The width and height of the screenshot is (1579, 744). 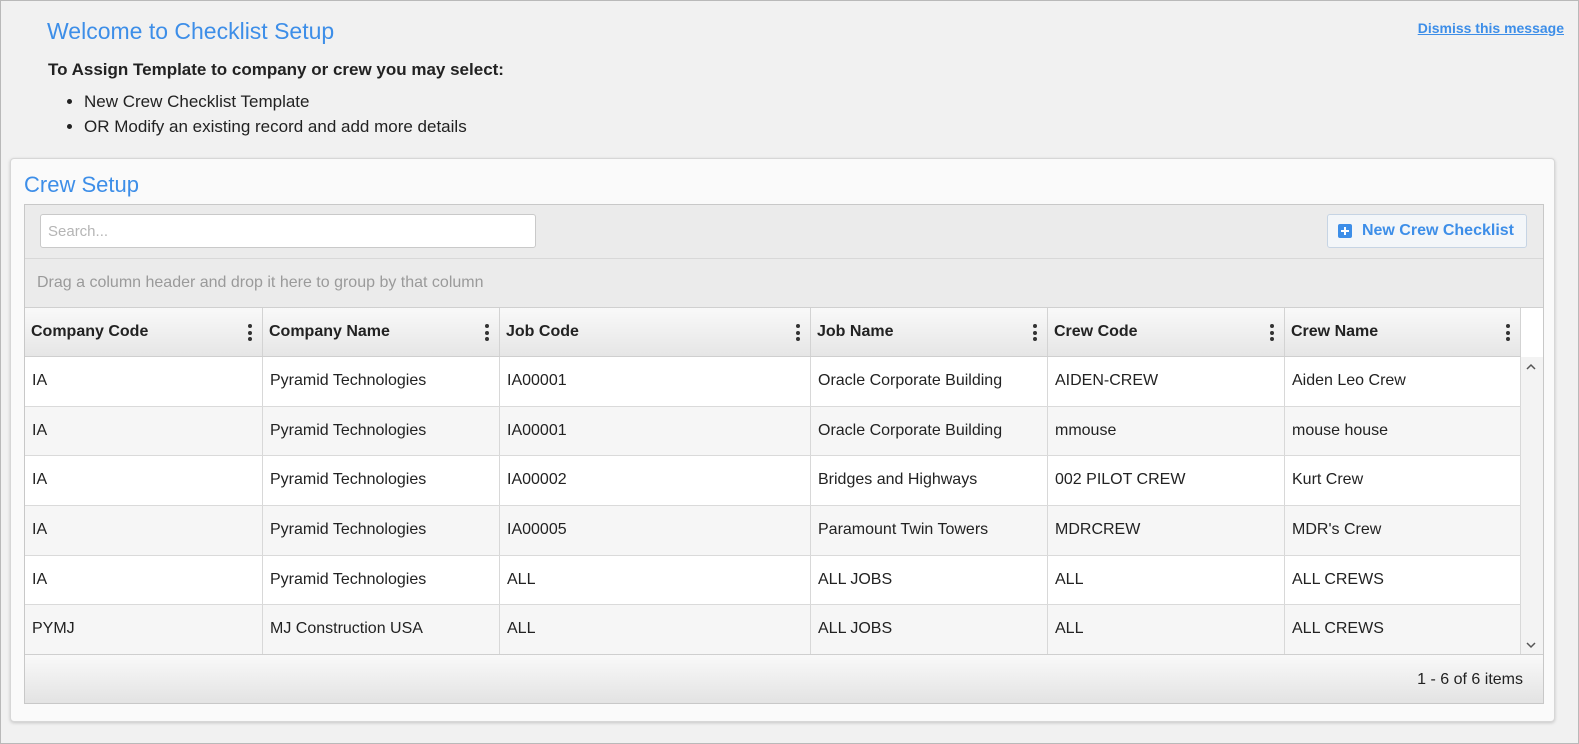 What do you see at coordinates (1403, 332) in the screenshot?
I see `column-header-crew-name: Crew Name` at bounding box center [1403, 332].